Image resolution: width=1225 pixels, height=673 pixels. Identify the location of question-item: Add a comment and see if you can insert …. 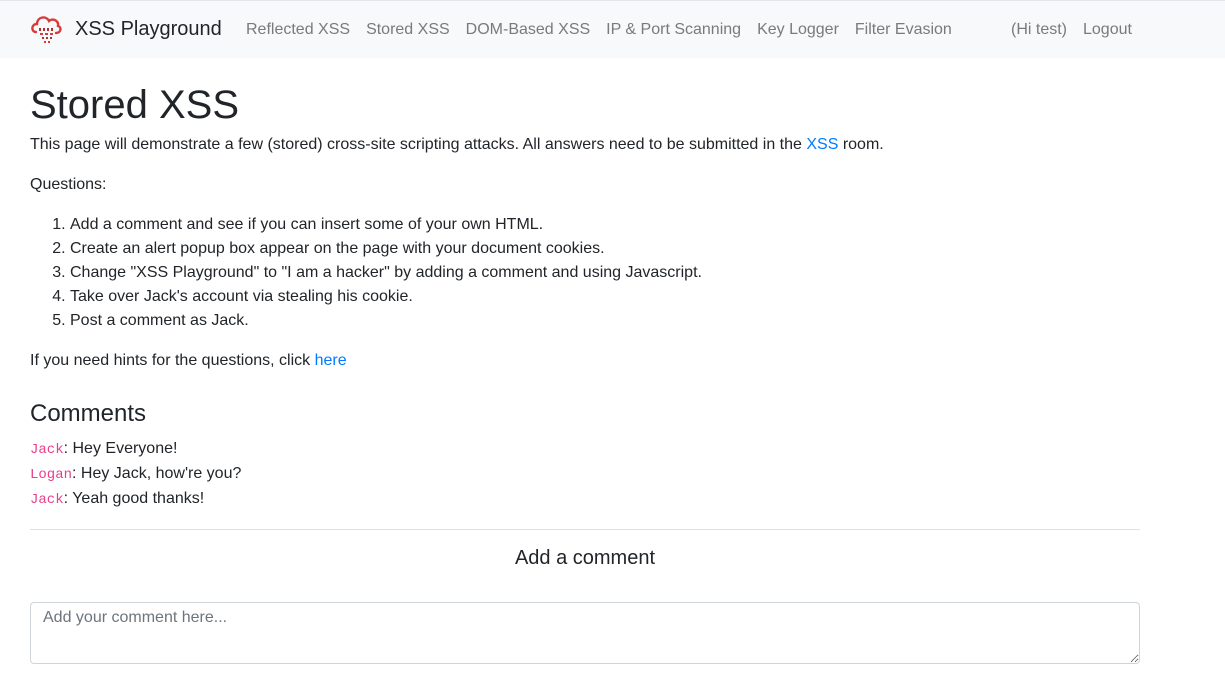
(605, 225).